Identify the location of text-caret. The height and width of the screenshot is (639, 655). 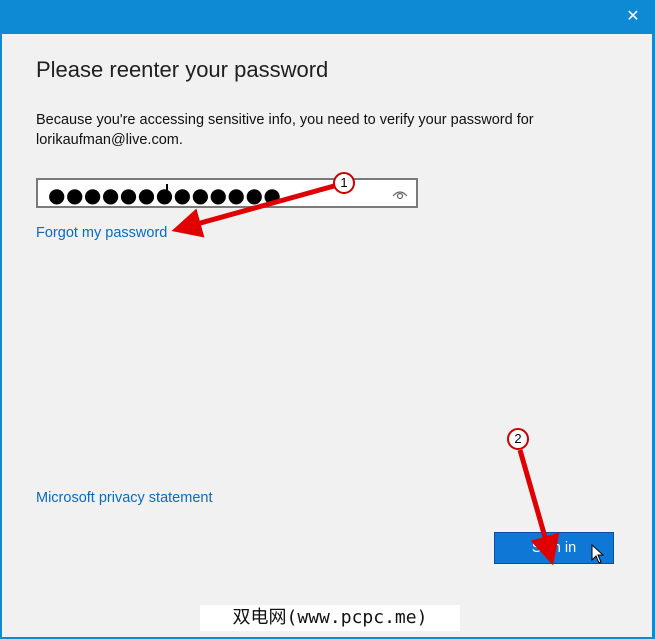
(167, 194).